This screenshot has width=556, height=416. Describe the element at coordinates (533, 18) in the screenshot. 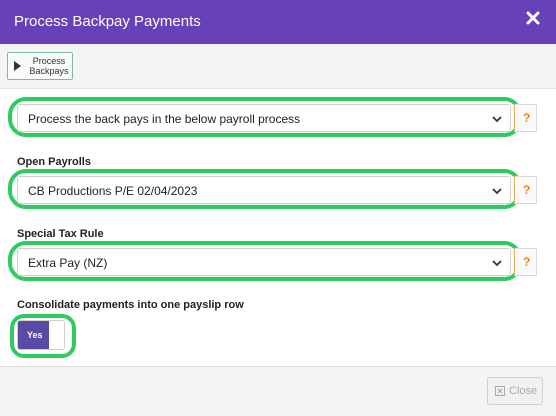

I see `close-icon` at that location.